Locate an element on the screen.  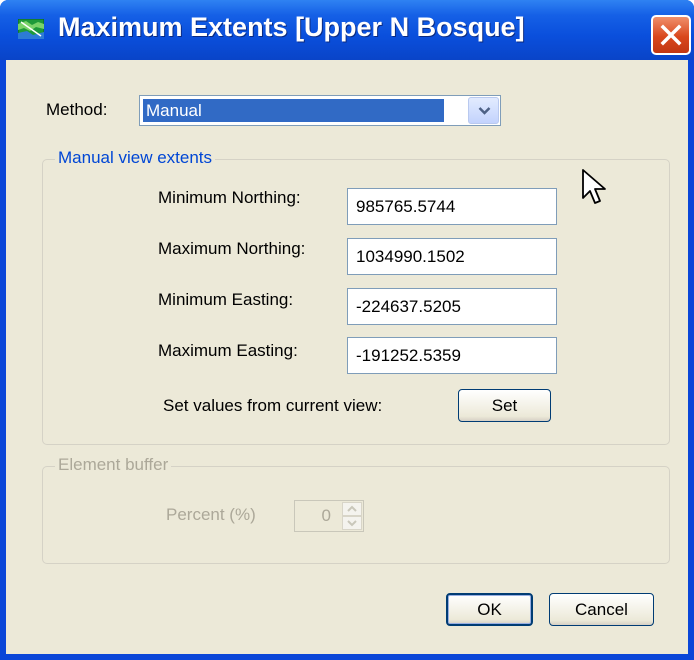
maximum-northing-field: 1034990.1502 is located at coordinates (452, 256).